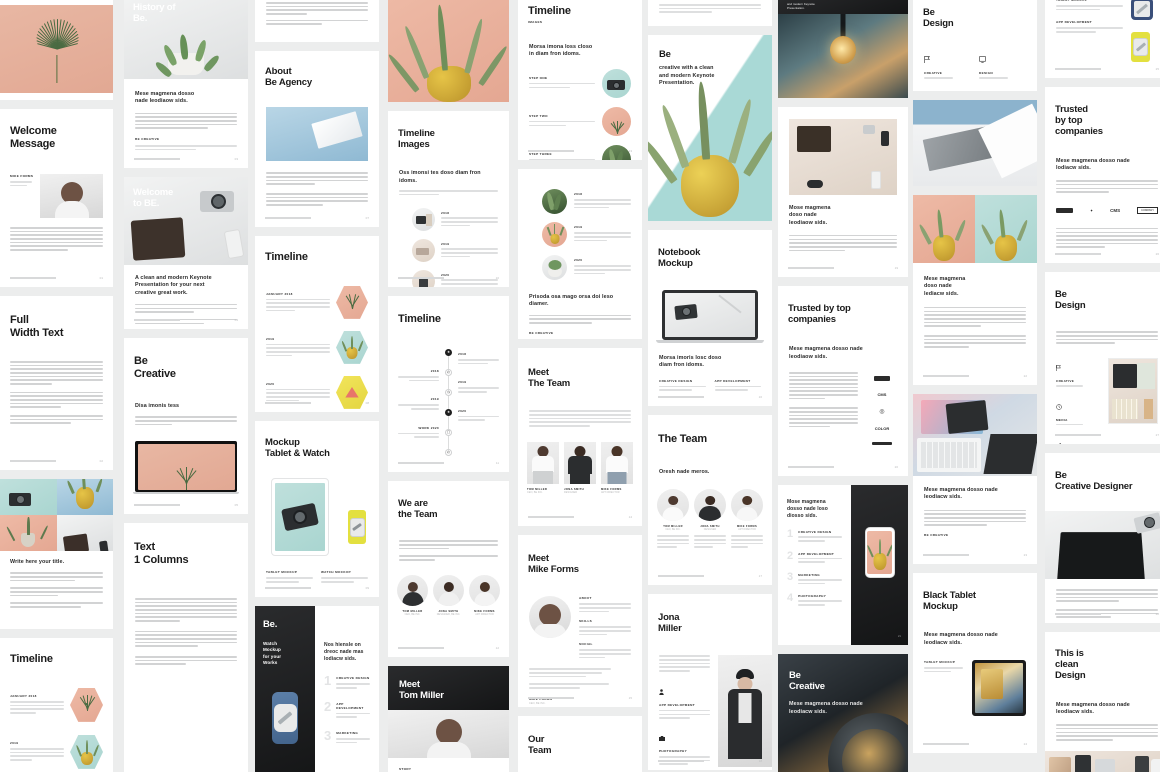 Image resolution: width=1160 pixels, height=772 pixels. I want to click on slide-card-welcome-message: Welcome Message MIKE FORMS 01, so click(56, 198).